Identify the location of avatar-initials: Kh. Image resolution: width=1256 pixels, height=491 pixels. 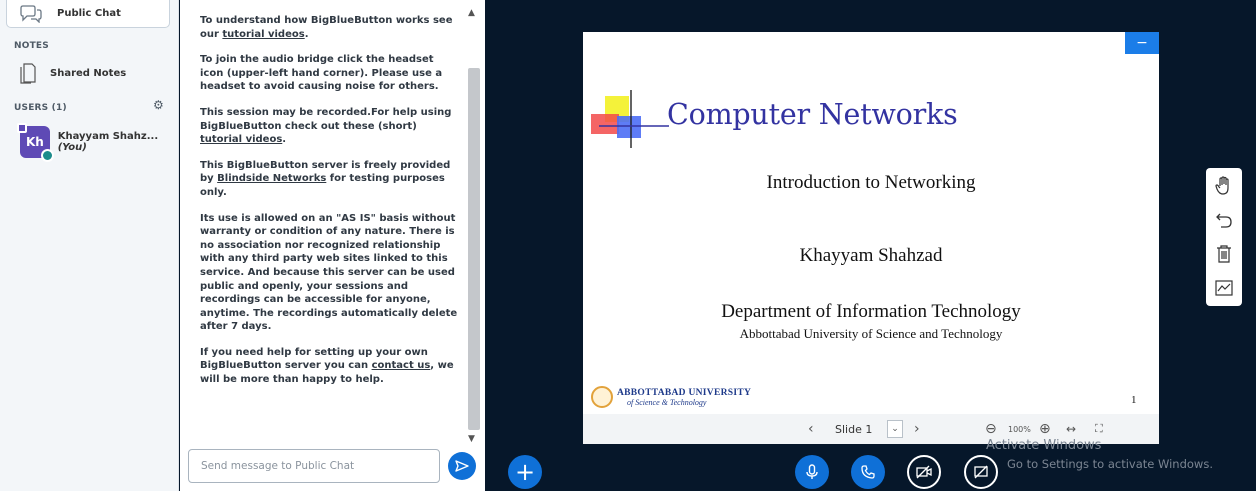
(34, 142).